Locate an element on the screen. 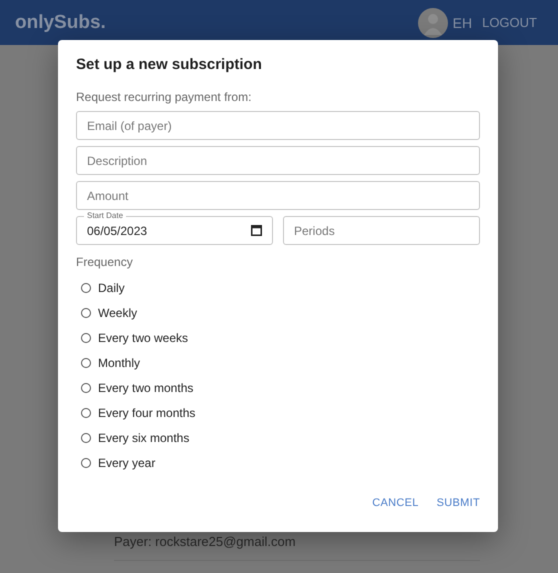 Image resolution: width=558 pixels, height=573 pixels. radio-option: Every two months is located at coordinates (278, 387).